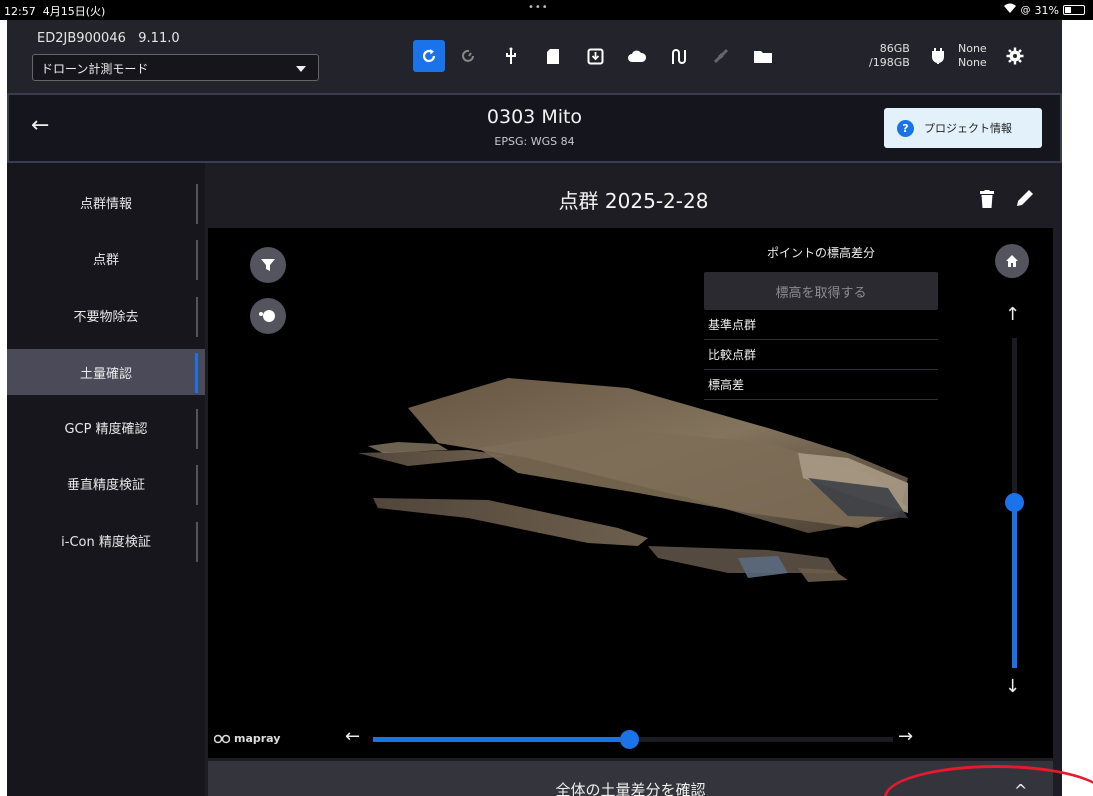  What do you see at coordinates (968, 128) in the screenshot?
I see `project-info-label: プロジェクト情報` at bounding box center [968, 128].